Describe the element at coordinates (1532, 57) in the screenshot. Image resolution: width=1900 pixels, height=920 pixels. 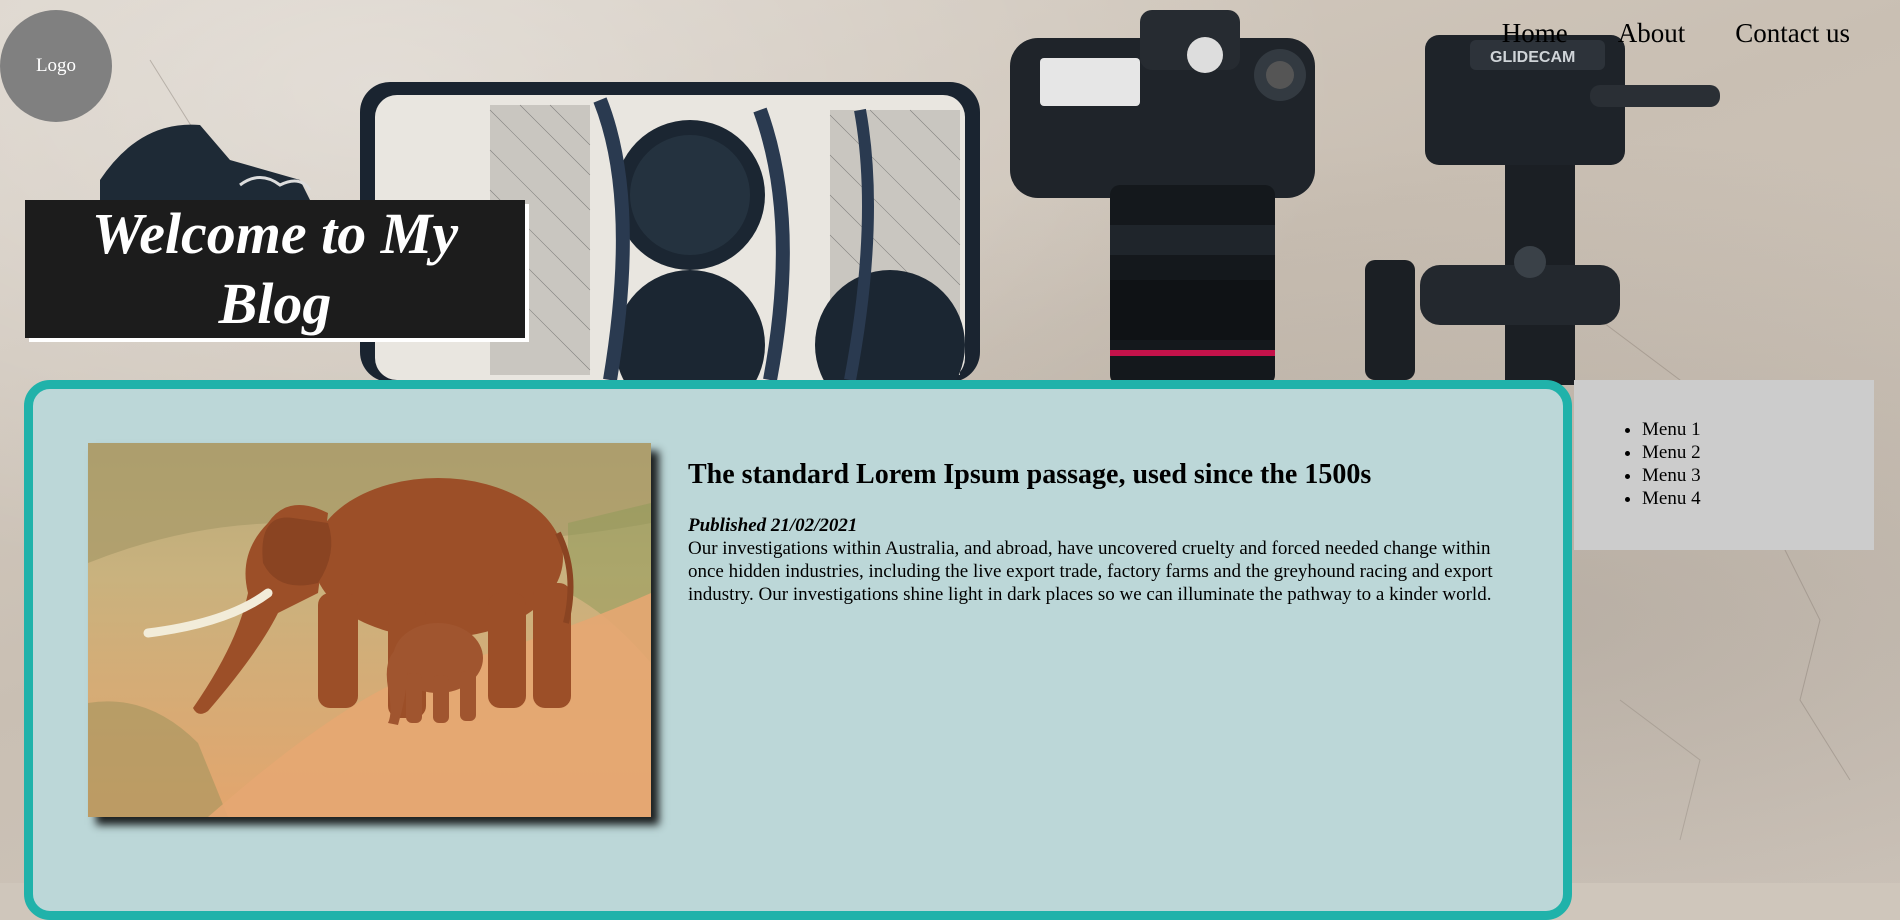
I see `svg-text: GLIDECAM` at that location.